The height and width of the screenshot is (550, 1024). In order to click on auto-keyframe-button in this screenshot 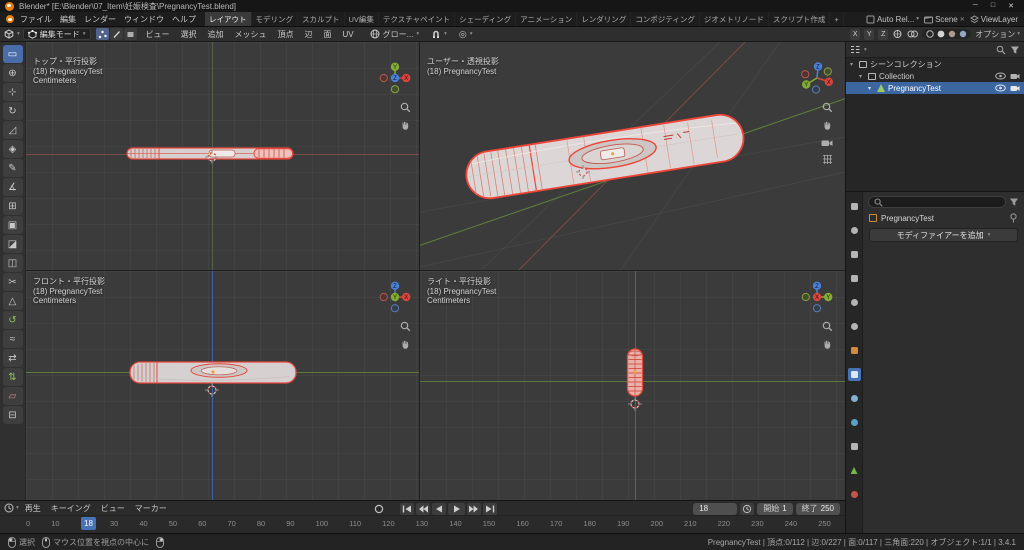, I will do `click(379, 509)`.